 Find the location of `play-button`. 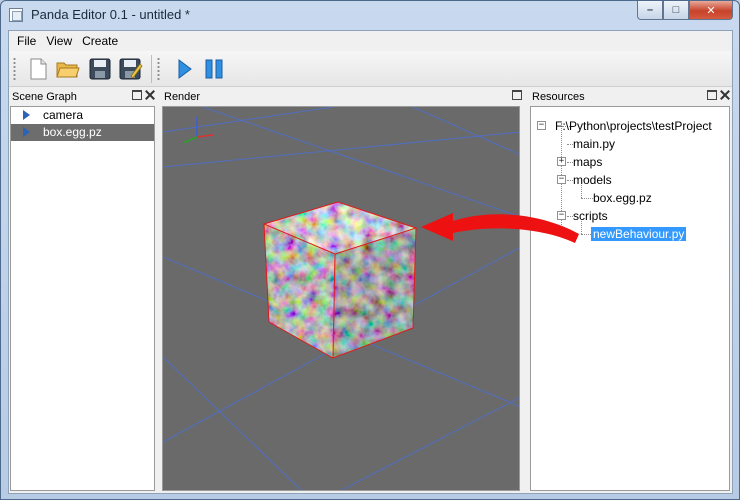

play-button is located at coordinates (184, 69).